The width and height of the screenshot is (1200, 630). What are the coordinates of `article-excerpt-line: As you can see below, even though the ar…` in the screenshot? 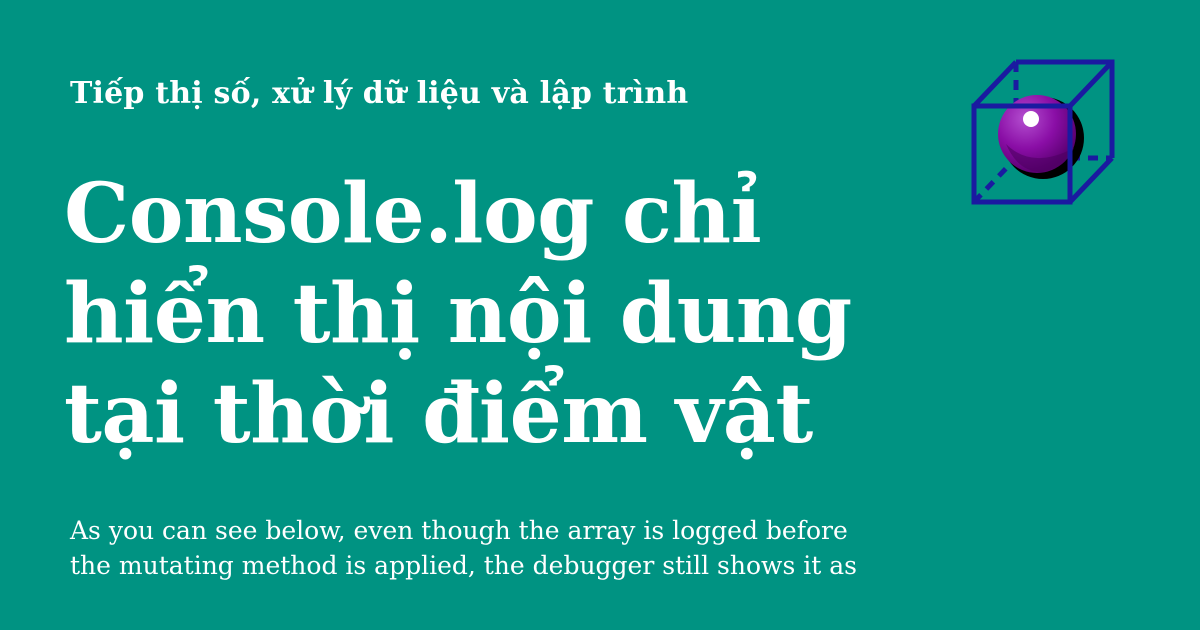 It's located at (459, 530).